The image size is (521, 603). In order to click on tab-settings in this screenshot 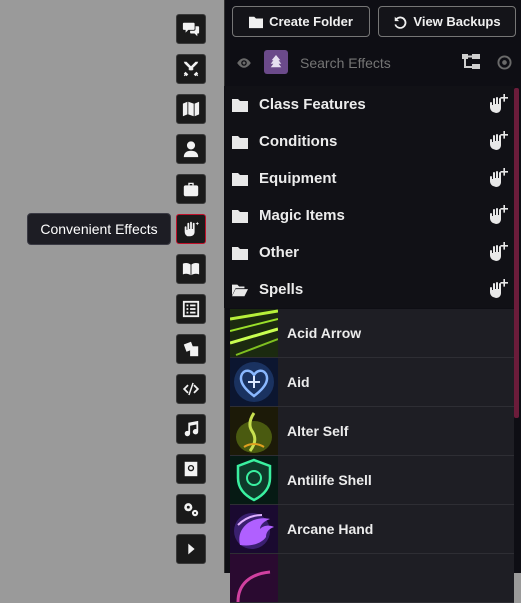, I will do `click(191, 509)`.